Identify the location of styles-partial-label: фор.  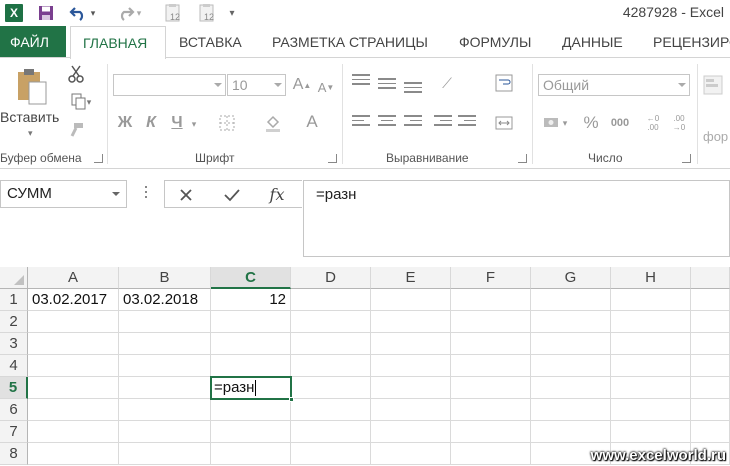
(715, 136).